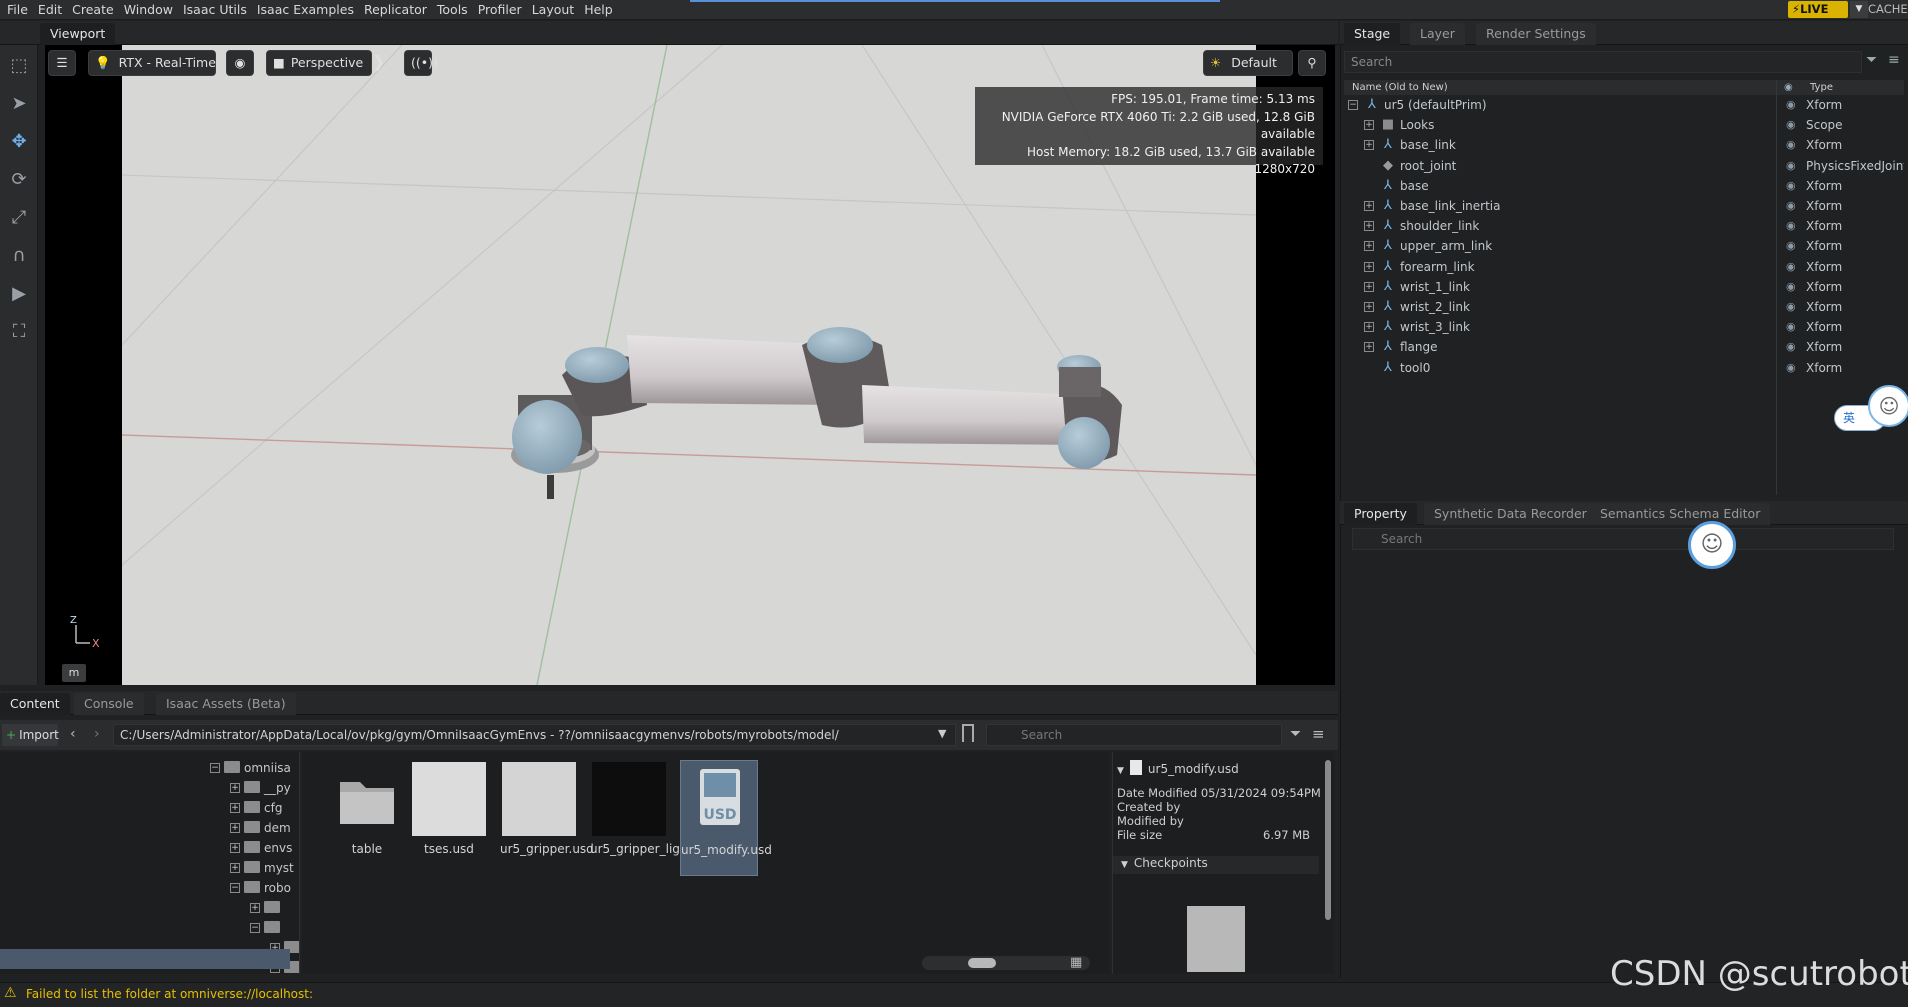 The image size is (1908, 1007). What do you see at coordinates (148, 9) in the screenshot?
I see `menu-item-window: Window` at bounding box center [148, 9].